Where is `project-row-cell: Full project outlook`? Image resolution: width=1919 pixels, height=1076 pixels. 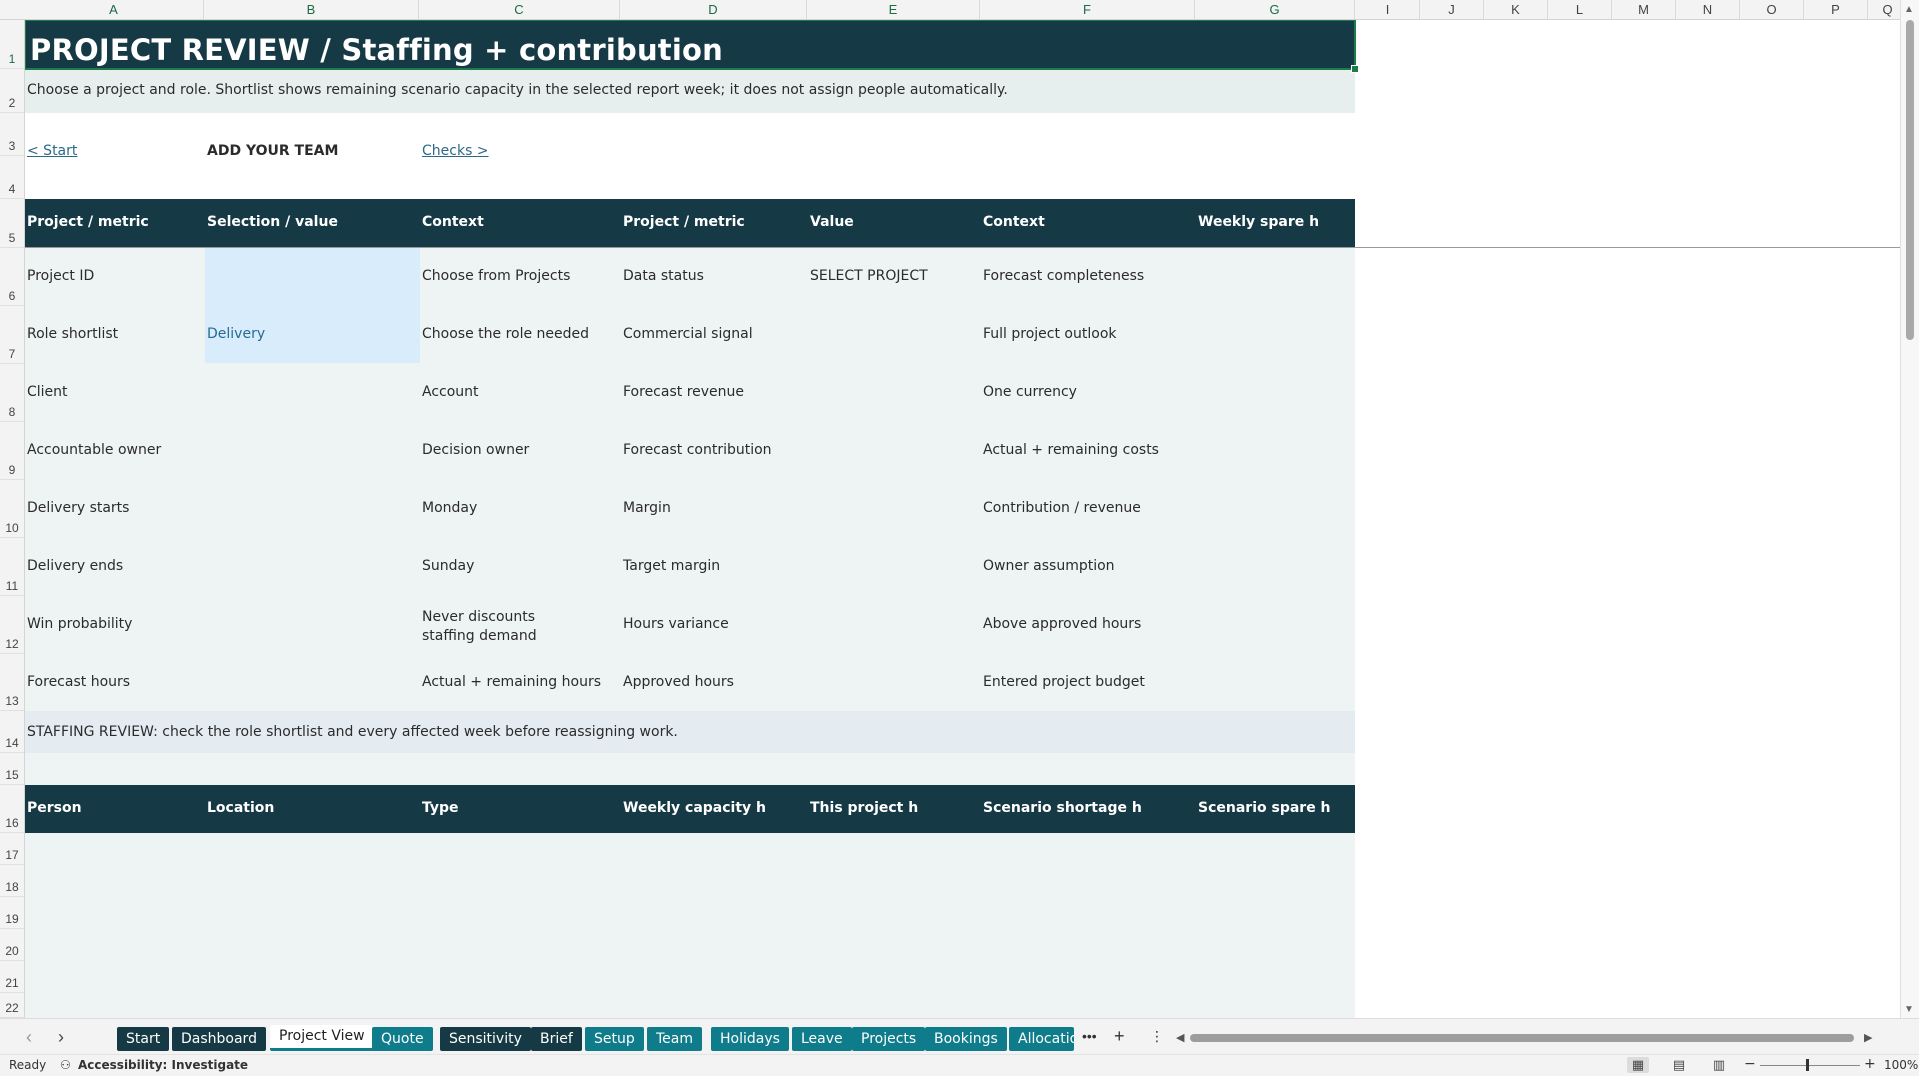 project-row-cell: Full project outlook is located at coordinates (1050, 334).